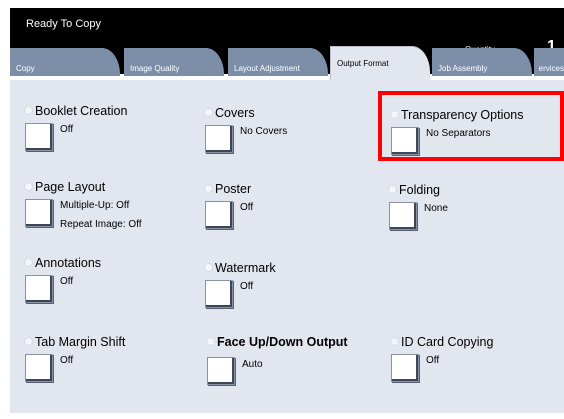 The width and height of the screenshot is (564, 419). I want to click on tab-job-assembly: Job Assembly, so click(482, 62).